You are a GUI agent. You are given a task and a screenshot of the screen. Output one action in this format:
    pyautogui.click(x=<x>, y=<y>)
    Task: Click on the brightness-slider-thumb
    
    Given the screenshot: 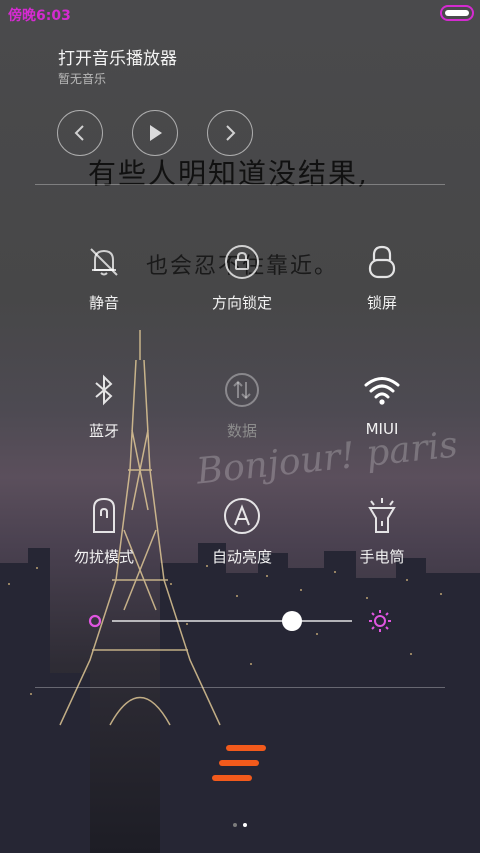 What is the action you would take?
    pyautogui.click(x=292, y=621)
    